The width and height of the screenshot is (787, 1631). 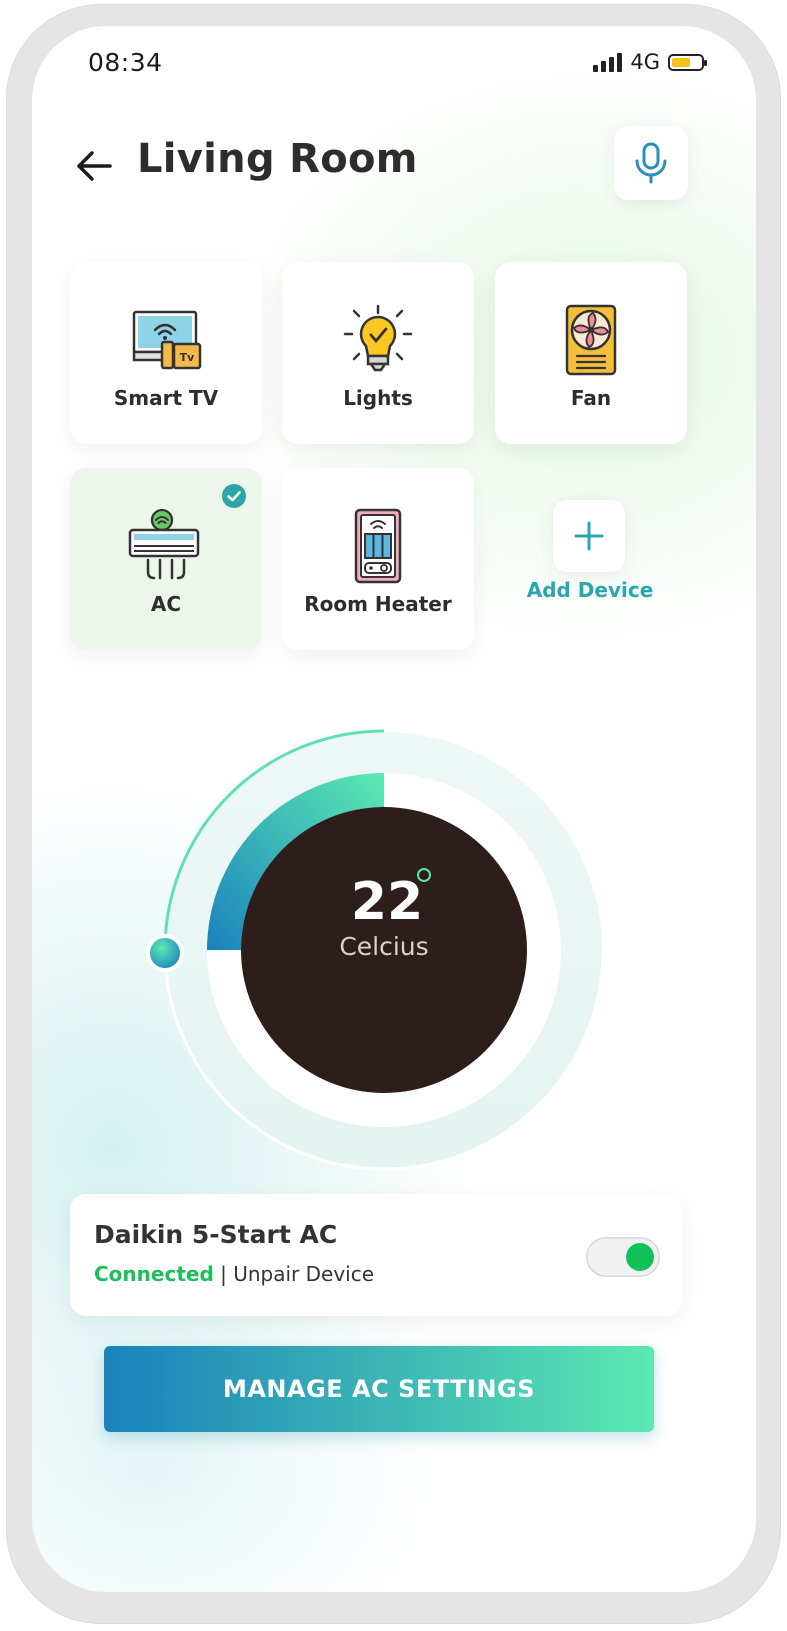 I want to click on add-device-label: Add Device, so click(x=590, y=590).